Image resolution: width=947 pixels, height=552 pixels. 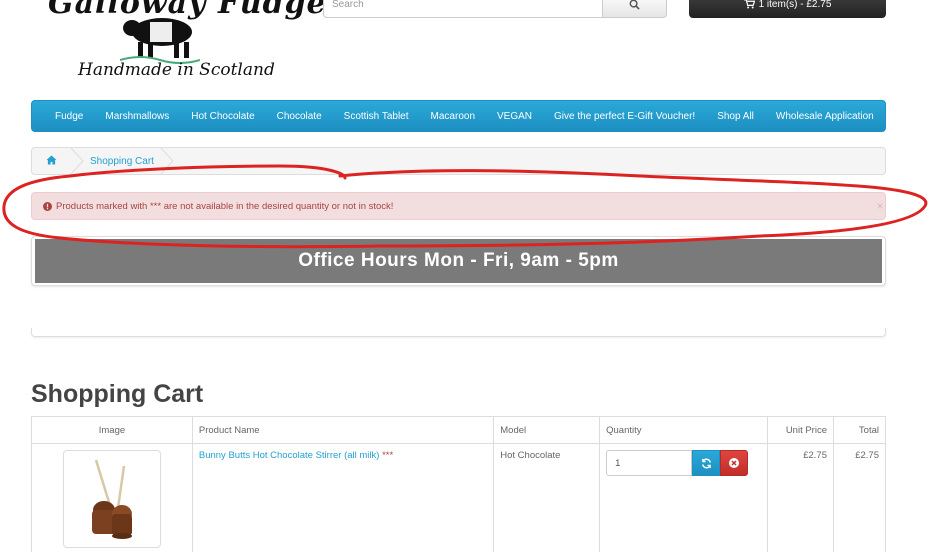 I want to click on office-hours-banner: Office Hours Mon - Fri, 9am - 5pm, so click(x=458, y=261).